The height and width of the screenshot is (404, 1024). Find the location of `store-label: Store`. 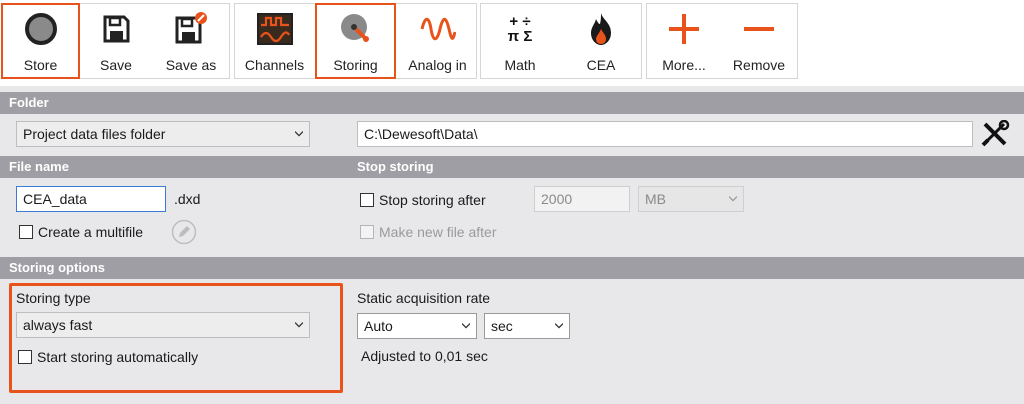

store-label: Store is located at coordinates (40, 65).